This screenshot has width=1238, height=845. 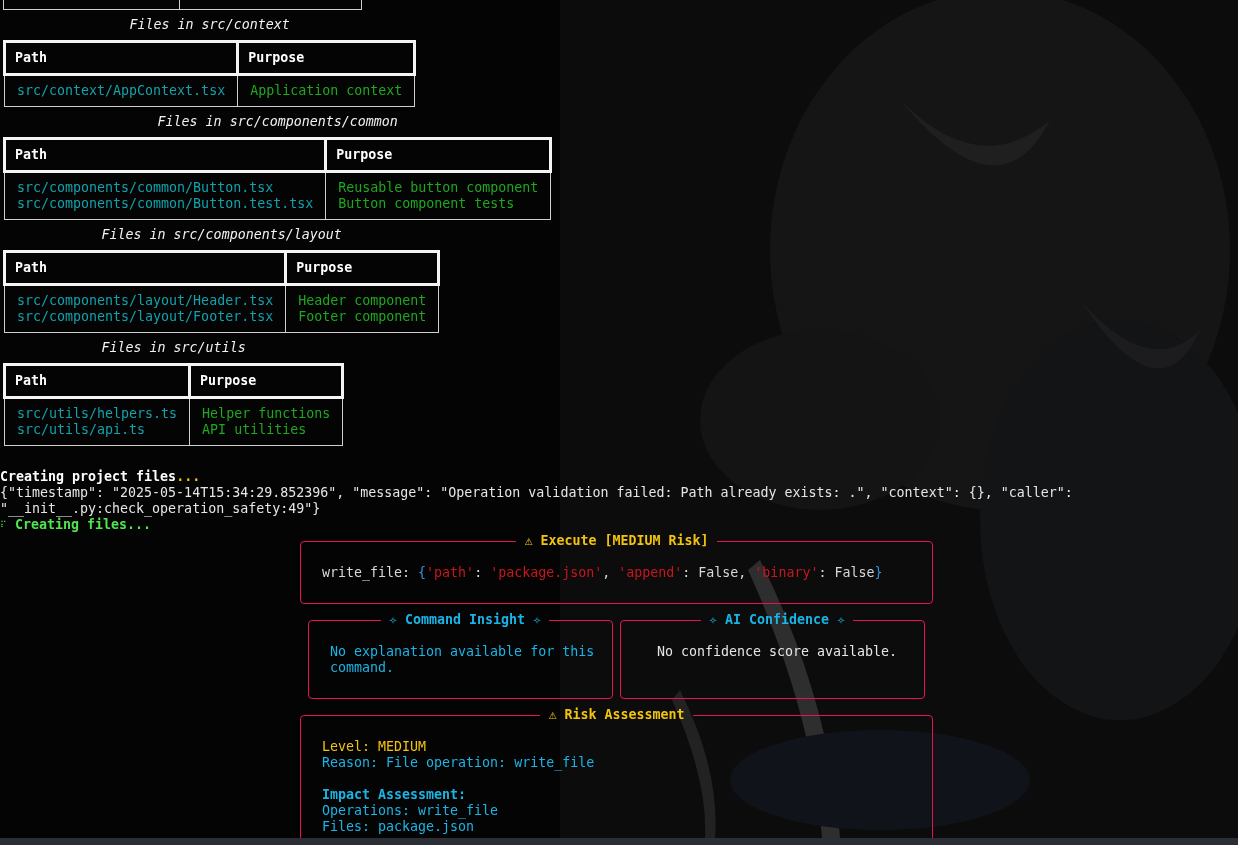 What do you see at coordinates (266, 414) in the screenshot?
I see `table-cell: Helper functions` at bounding box center [266, 414].